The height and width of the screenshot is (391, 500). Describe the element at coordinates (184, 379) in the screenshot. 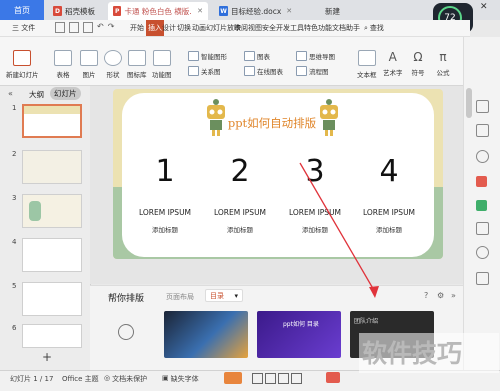

I see `missing-font-label: 缺失字体` at that location.